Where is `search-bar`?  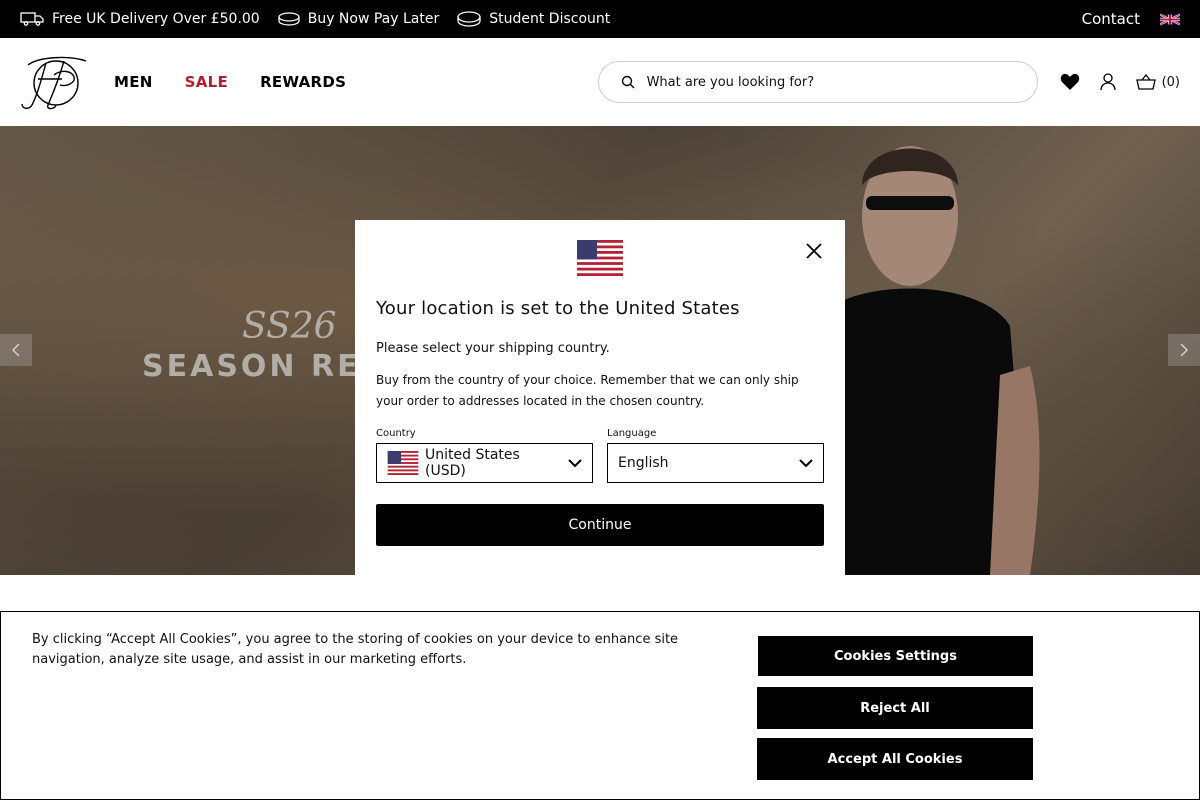
search-bar is located at coordinates (817, 82).